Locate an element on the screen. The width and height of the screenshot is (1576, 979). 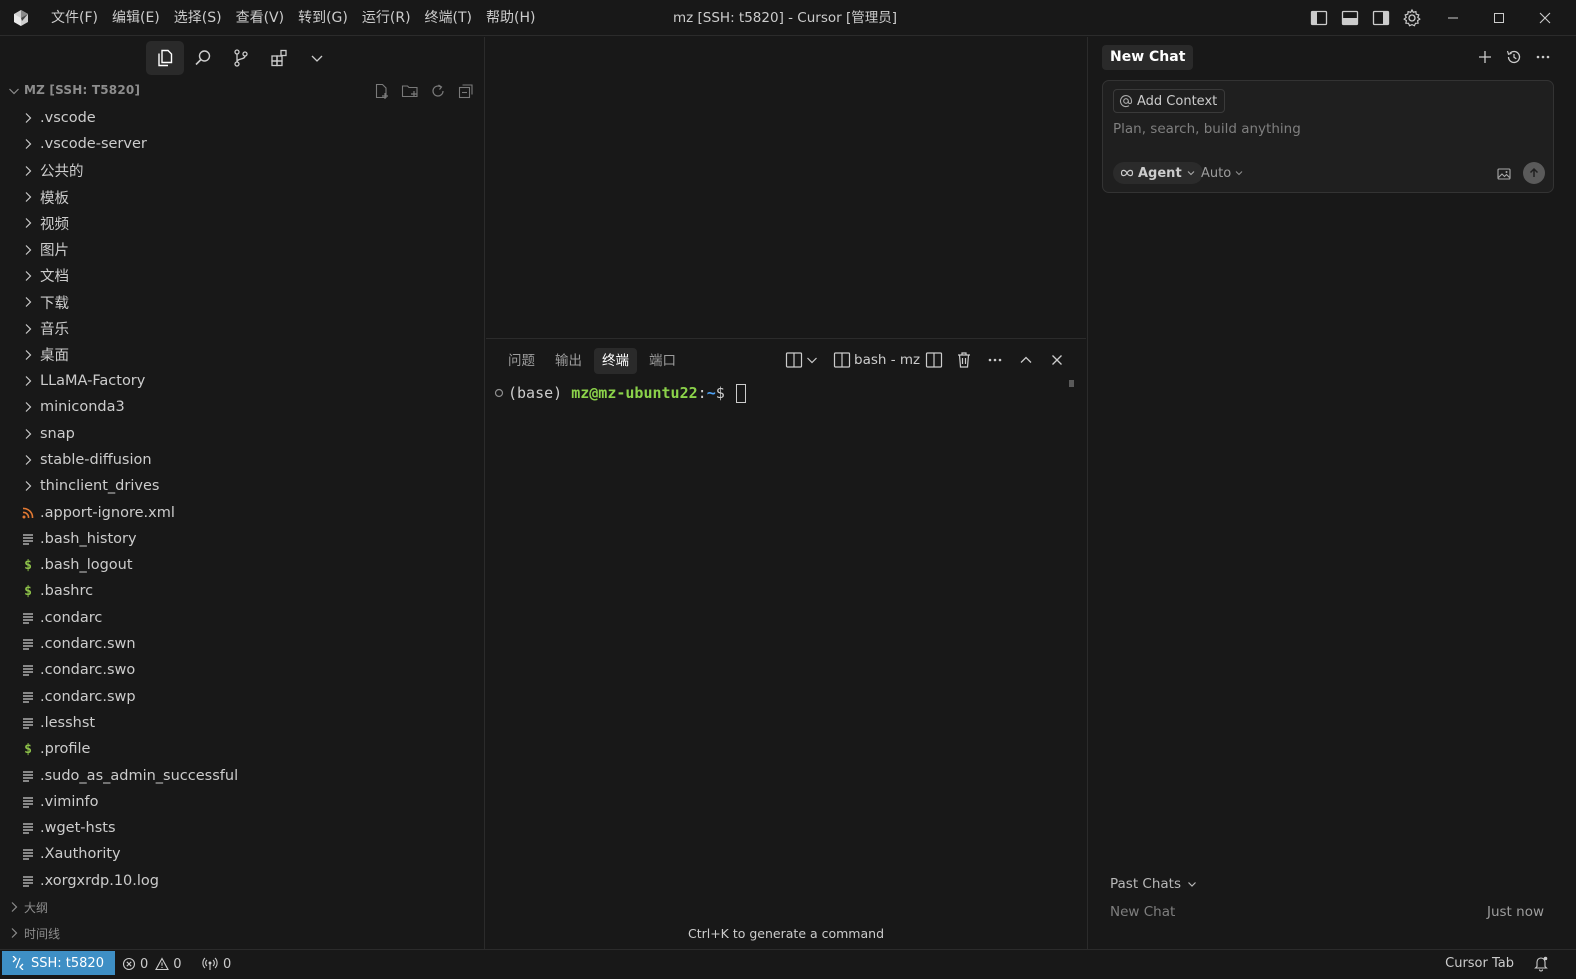
folder-item: thinclient_drives is located at coordinates (242, 486).